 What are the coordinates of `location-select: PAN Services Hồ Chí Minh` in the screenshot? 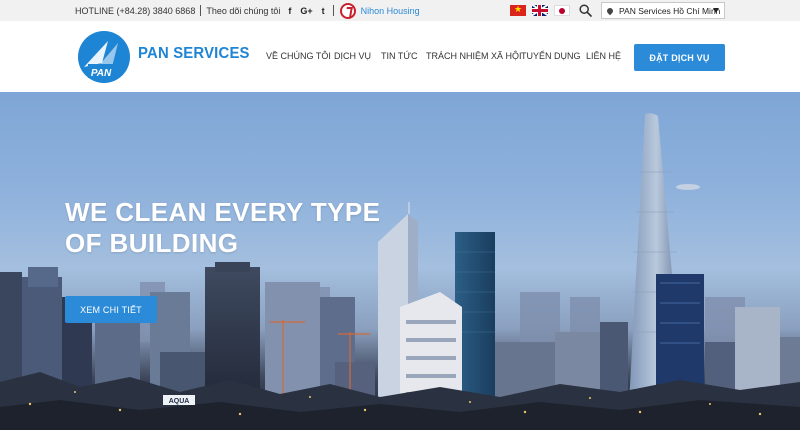 It's located at (663, 10).